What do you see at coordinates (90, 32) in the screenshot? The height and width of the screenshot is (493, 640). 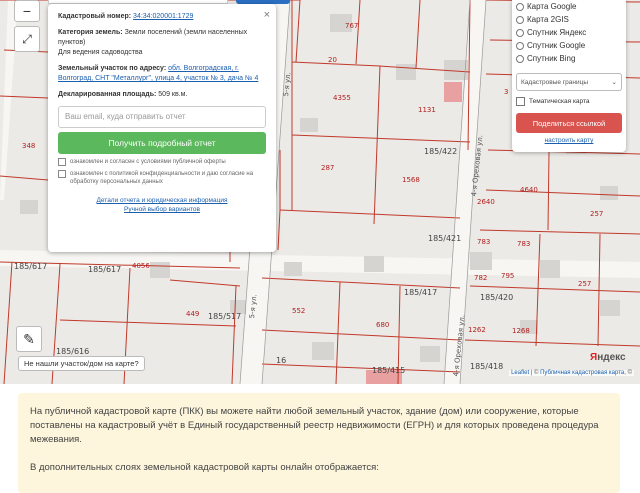 I see `category-label: Категория земель:` at bounding box center [90, 32].